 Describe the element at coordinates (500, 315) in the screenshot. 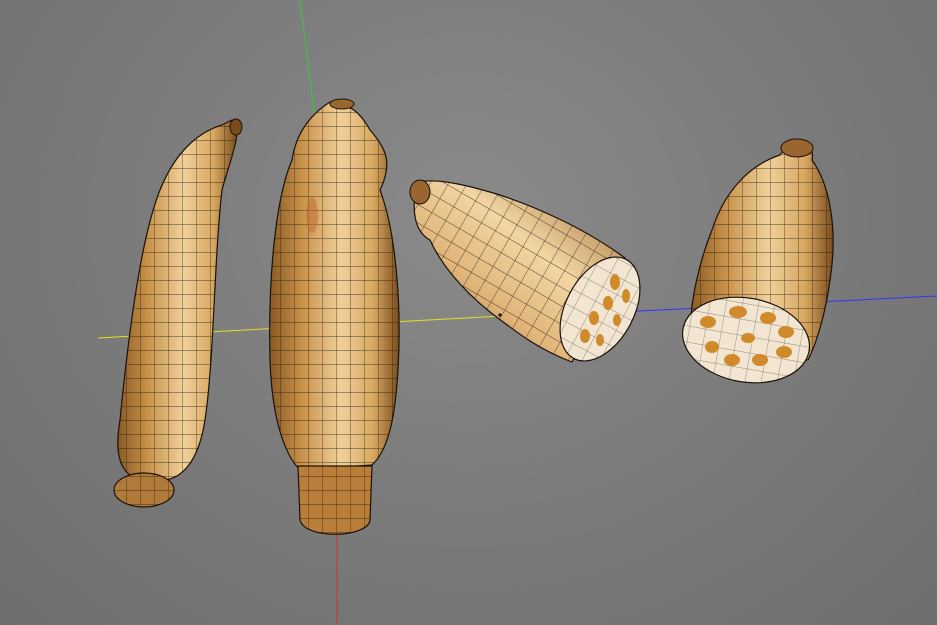

I see `pivot-point` at that location.